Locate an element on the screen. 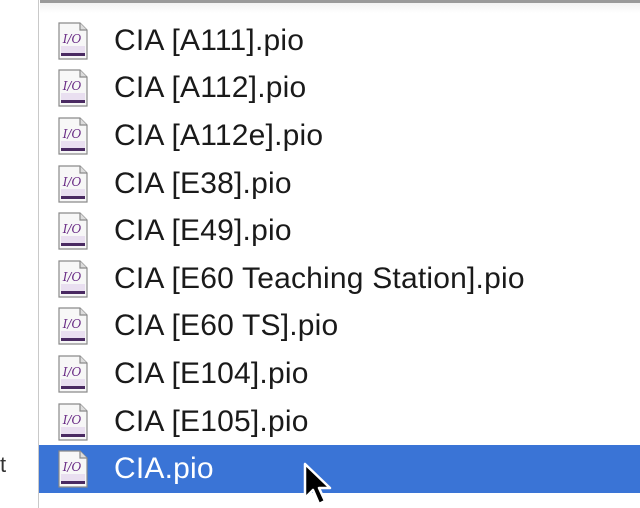 The width and height of the screenshot is (640, 508). truncated-label: t is located at coordinates (3, 464).